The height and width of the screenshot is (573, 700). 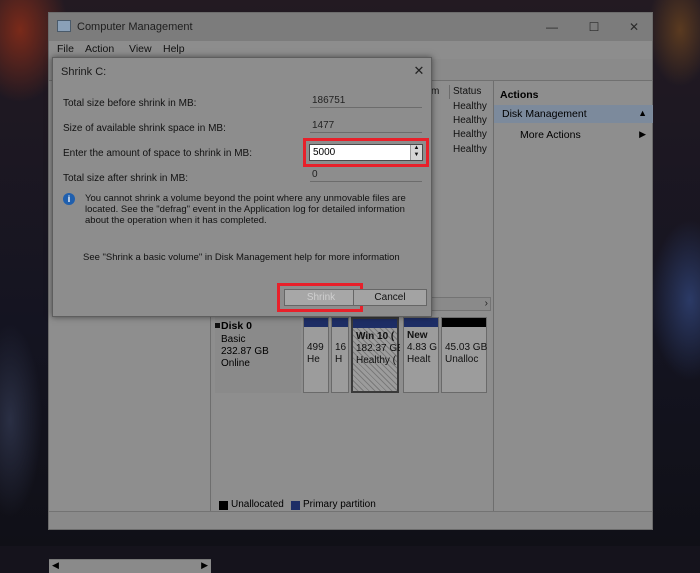 What do you see at coordinates (295, 505) in the screenshot?
I see `primary-swatch` at bounding box center [295, 505].